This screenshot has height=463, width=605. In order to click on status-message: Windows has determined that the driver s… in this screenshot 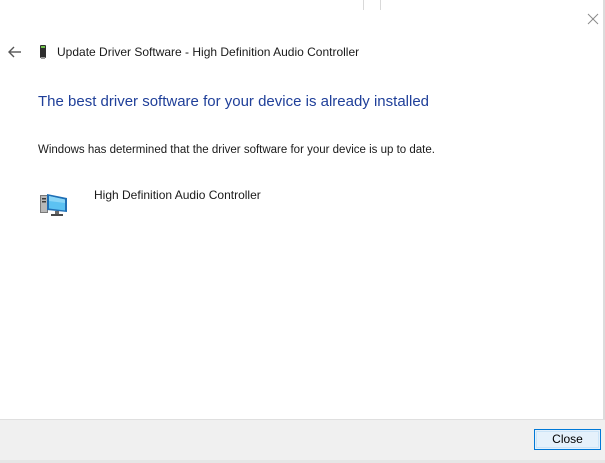, I will do `click(236, 150)`.